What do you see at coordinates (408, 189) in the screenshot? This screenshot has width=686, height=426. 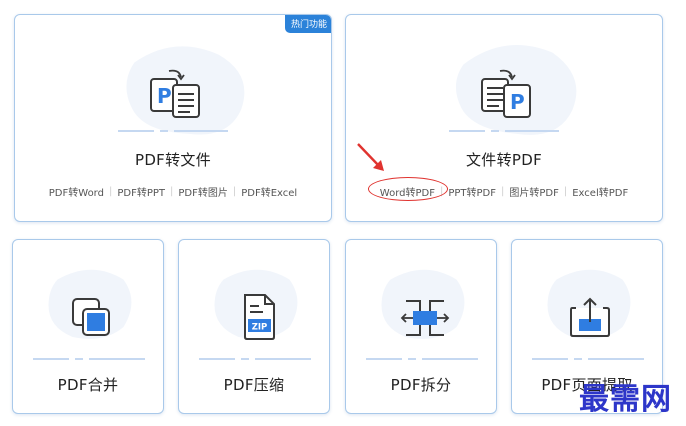 I see `annotation-circle` at bounding box center [408, 189].